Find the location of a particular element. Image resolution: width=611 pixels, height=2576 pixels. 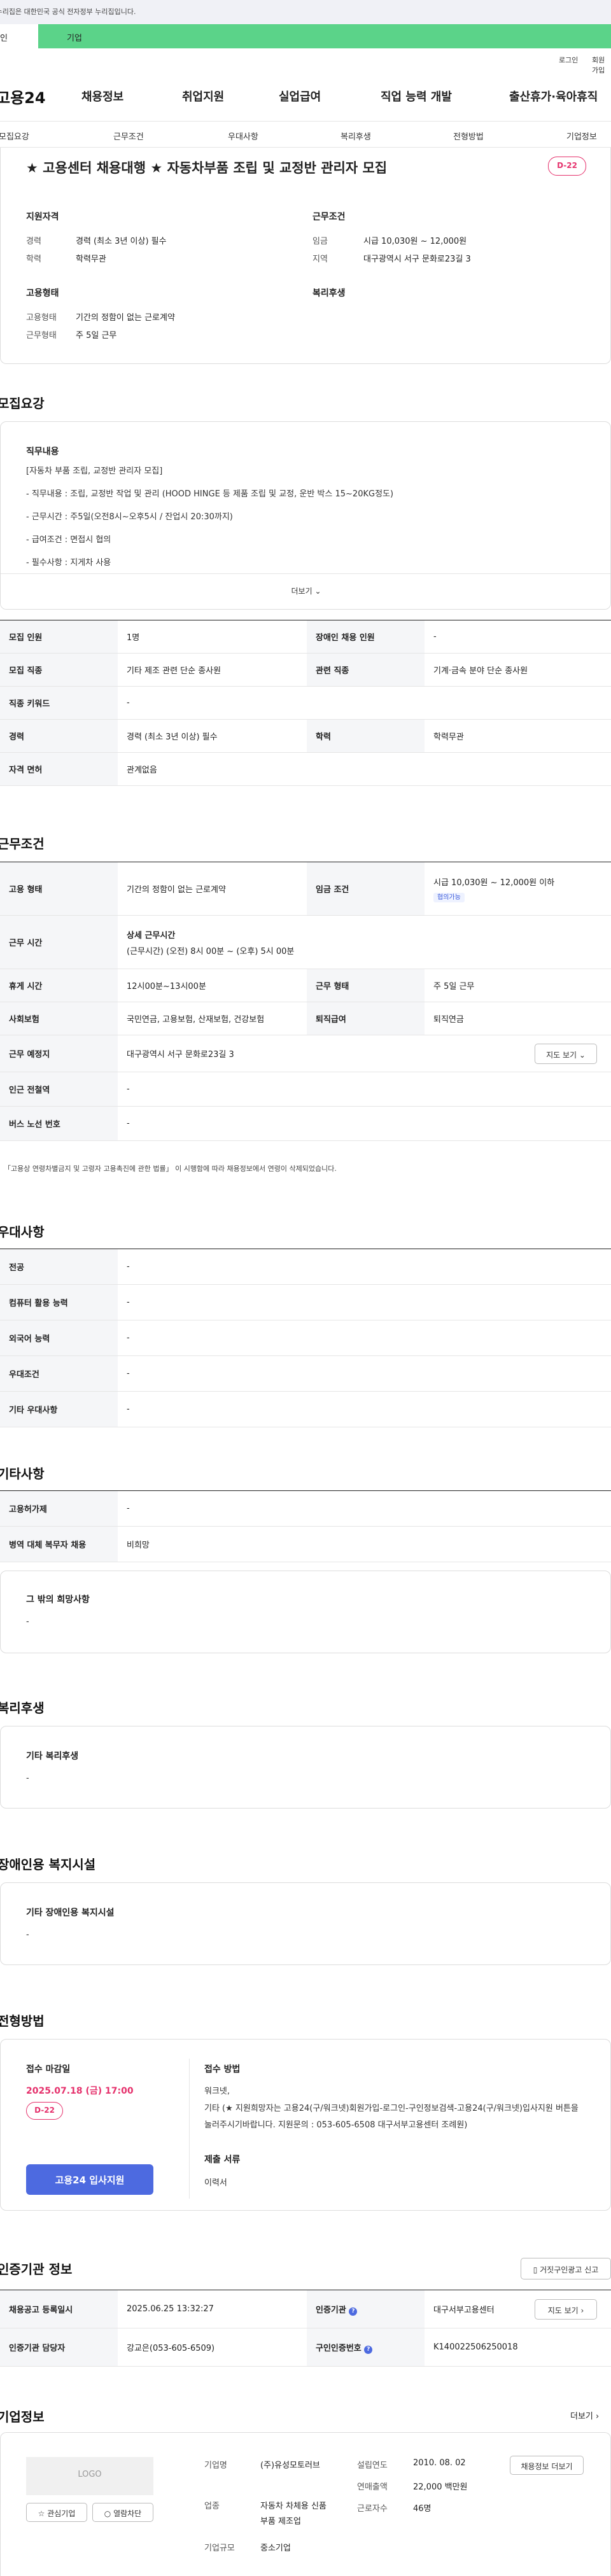

welfare-heading: 복리후생 is located at coordinates (329, 293).